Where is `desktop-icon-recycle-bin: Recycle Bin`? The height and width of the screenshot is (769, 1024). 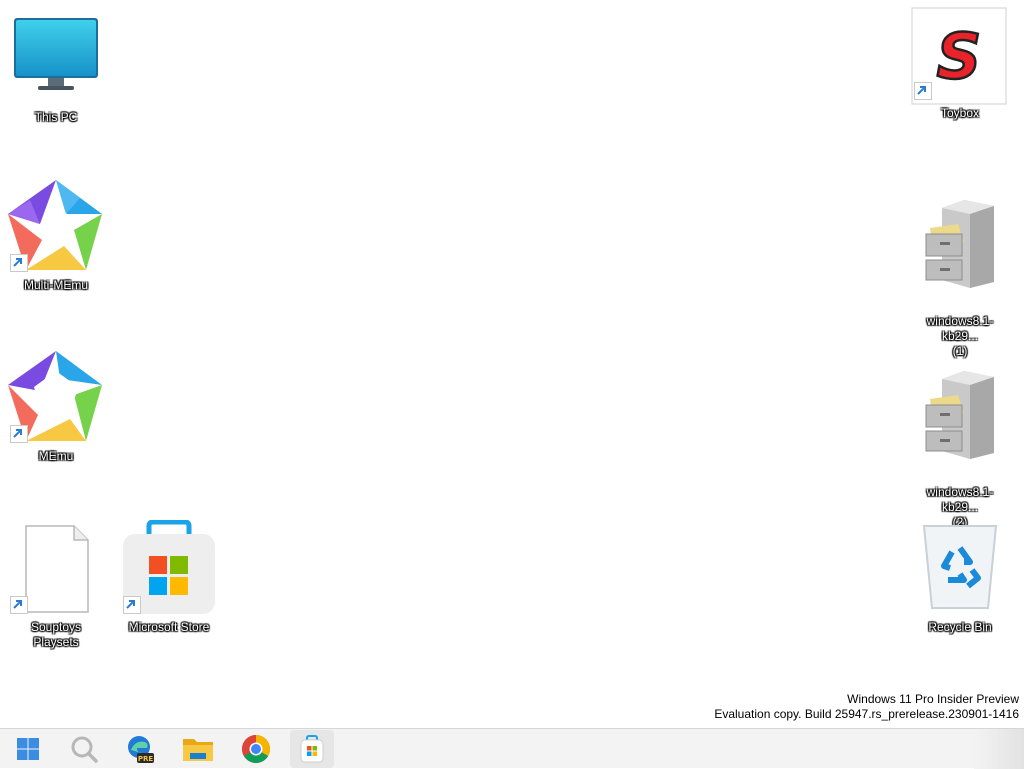 desktop-icon-recycle-bin: Recycle Bin is located at coordinates (960, 577).